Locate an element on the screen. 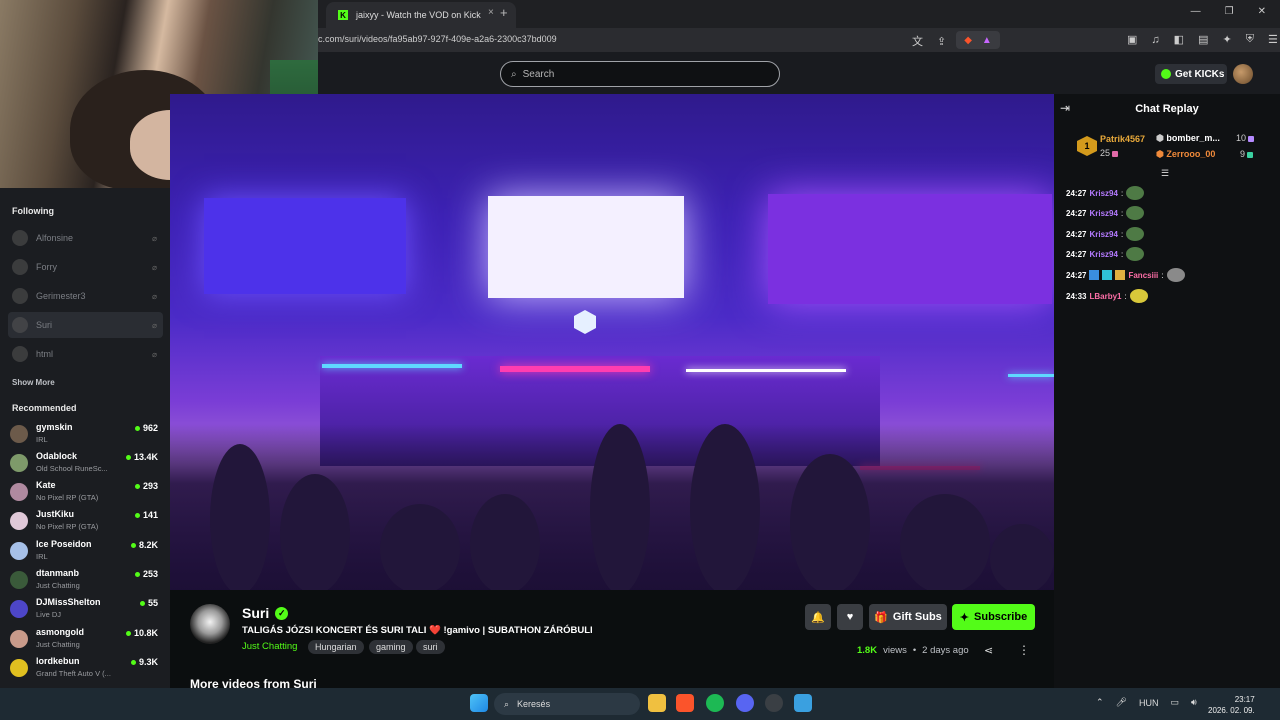 This screenshot has width=1280, height=720. sidebar-item-dtanmanb: dtanmanb Just Chatting 253 is located at coordinates (86, 581).